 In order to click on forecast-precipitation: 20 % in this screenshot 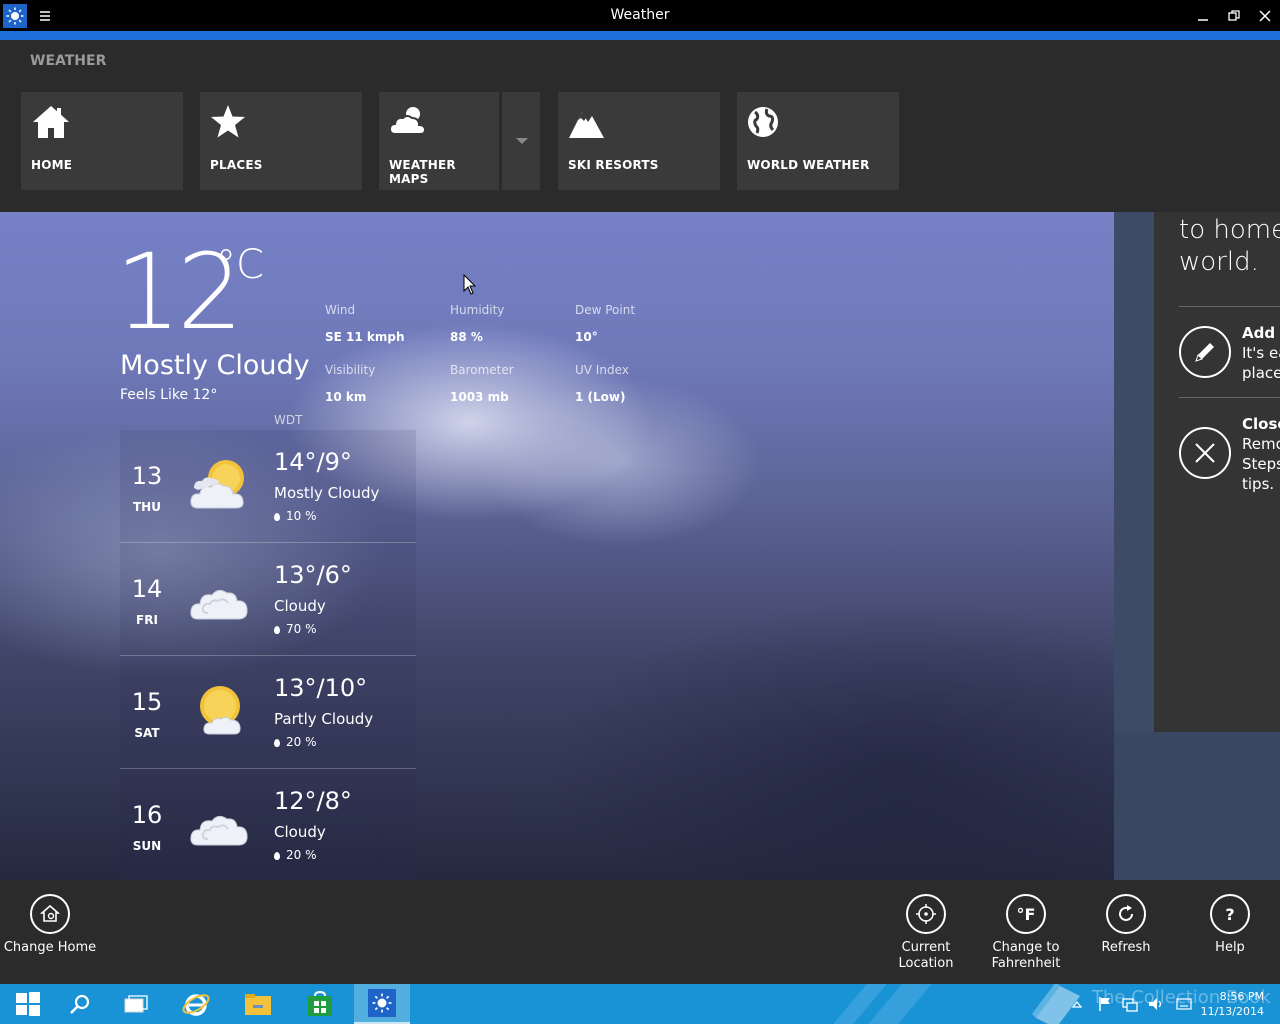, I will do `click(295, 742)`.